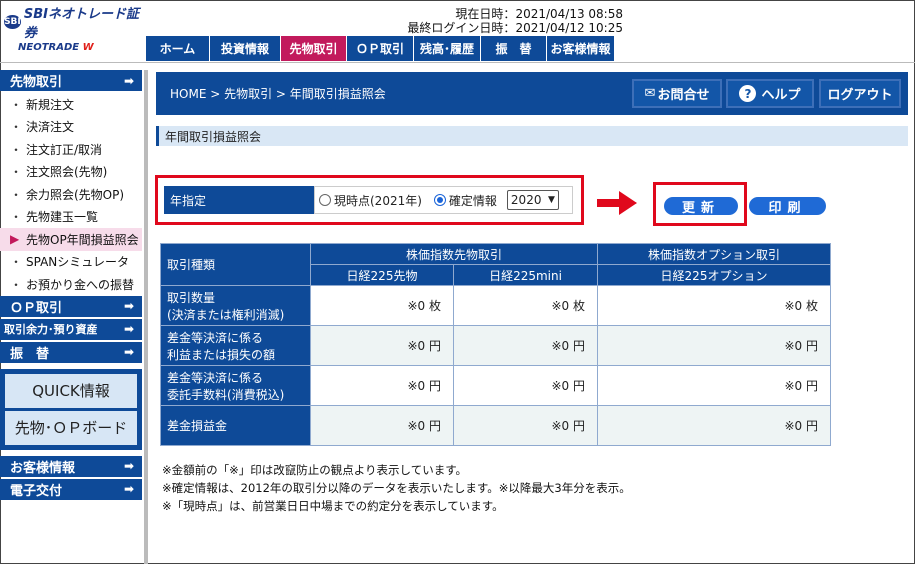 Image resolution: width=915 pixels, height=564 pixels. I want to click on note-line: ※金額前の「※」印は改竄防止の観点より表示しています。, so click(315, 470).